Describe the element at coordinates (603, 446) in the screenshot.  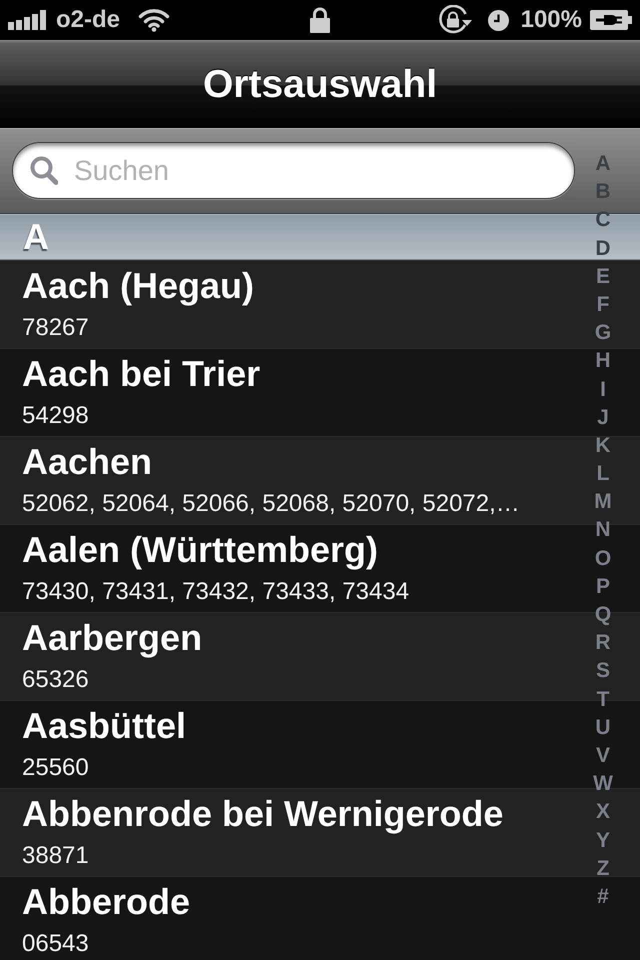
I see `index-letter: K` at that location.